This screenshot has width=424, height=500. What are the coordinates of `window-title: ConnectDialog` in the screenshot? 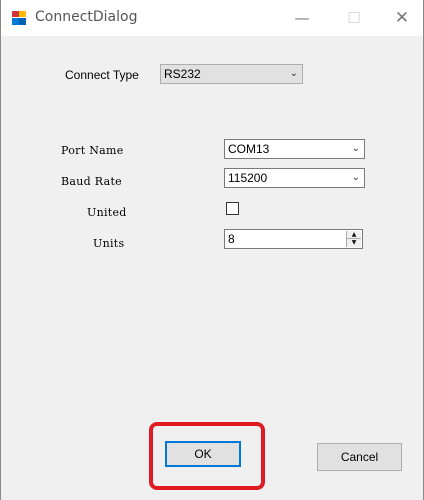 It's located at (86, 17).